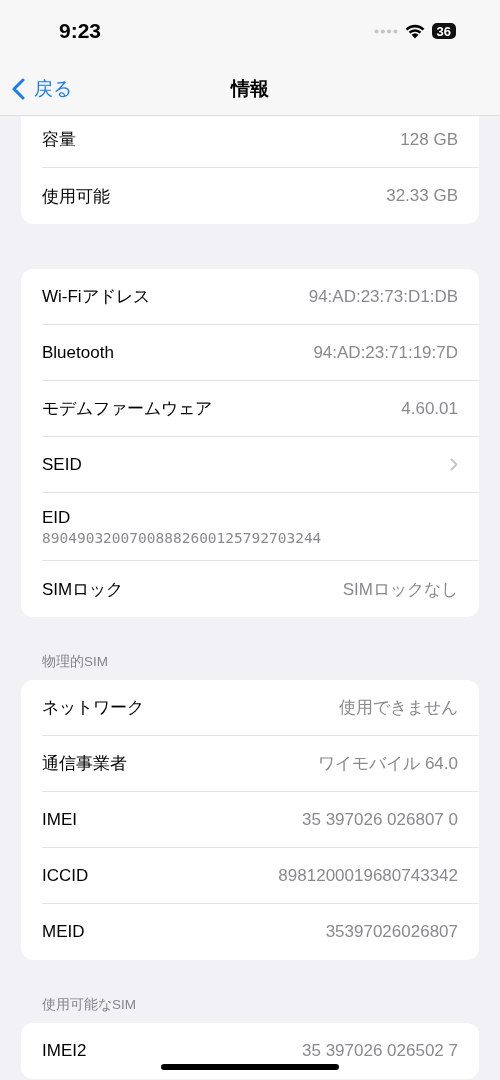 The image size is (500, 1080). What do you see at coordinates (65, 875) in the screenshot?
I see `row-label: ICCID` at bounding box center [65, 875].